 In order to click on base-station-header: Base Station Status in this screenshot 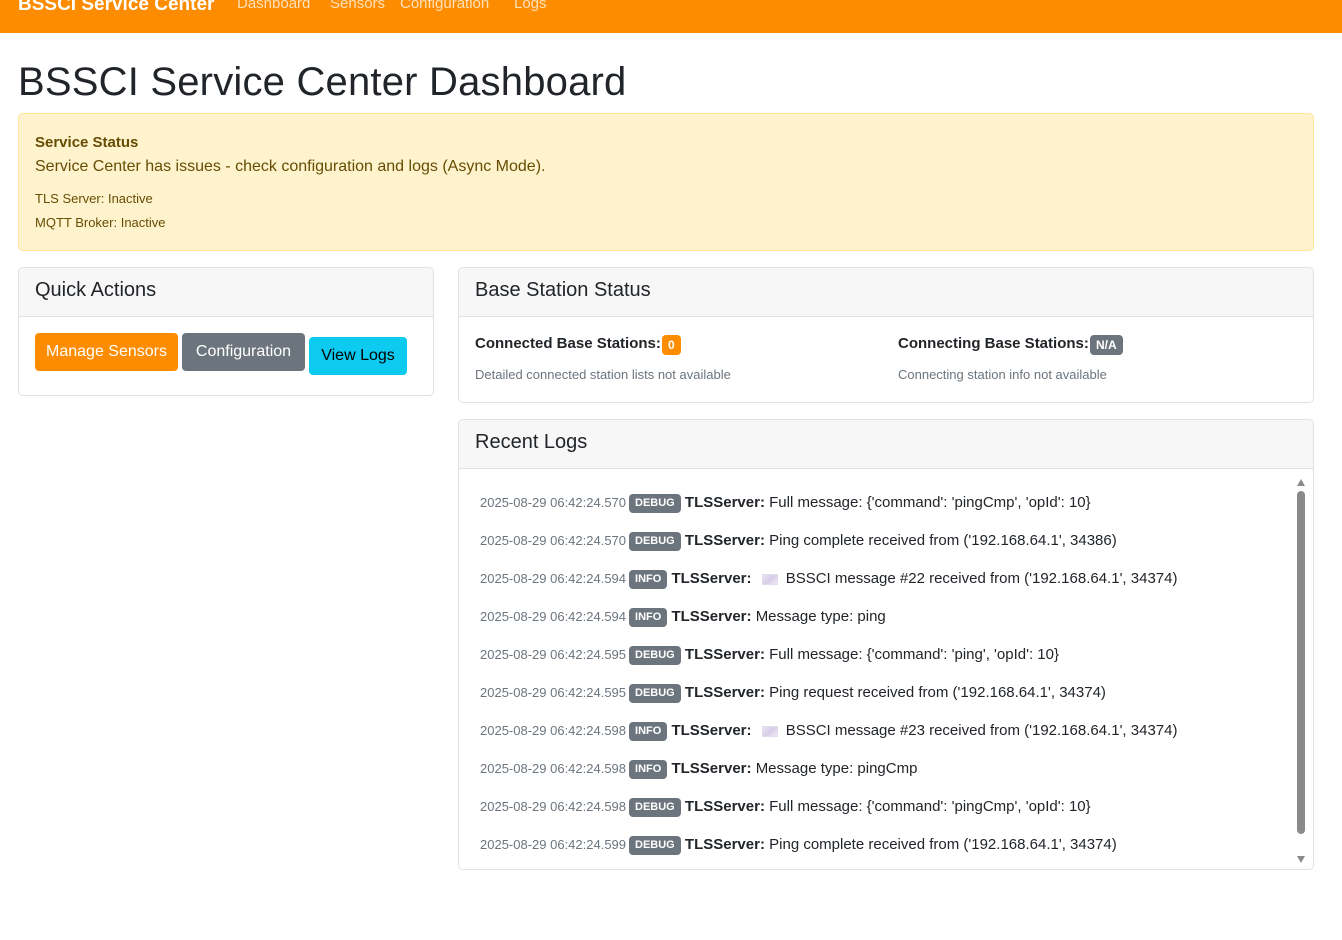, I will do `click(886, 292)`.